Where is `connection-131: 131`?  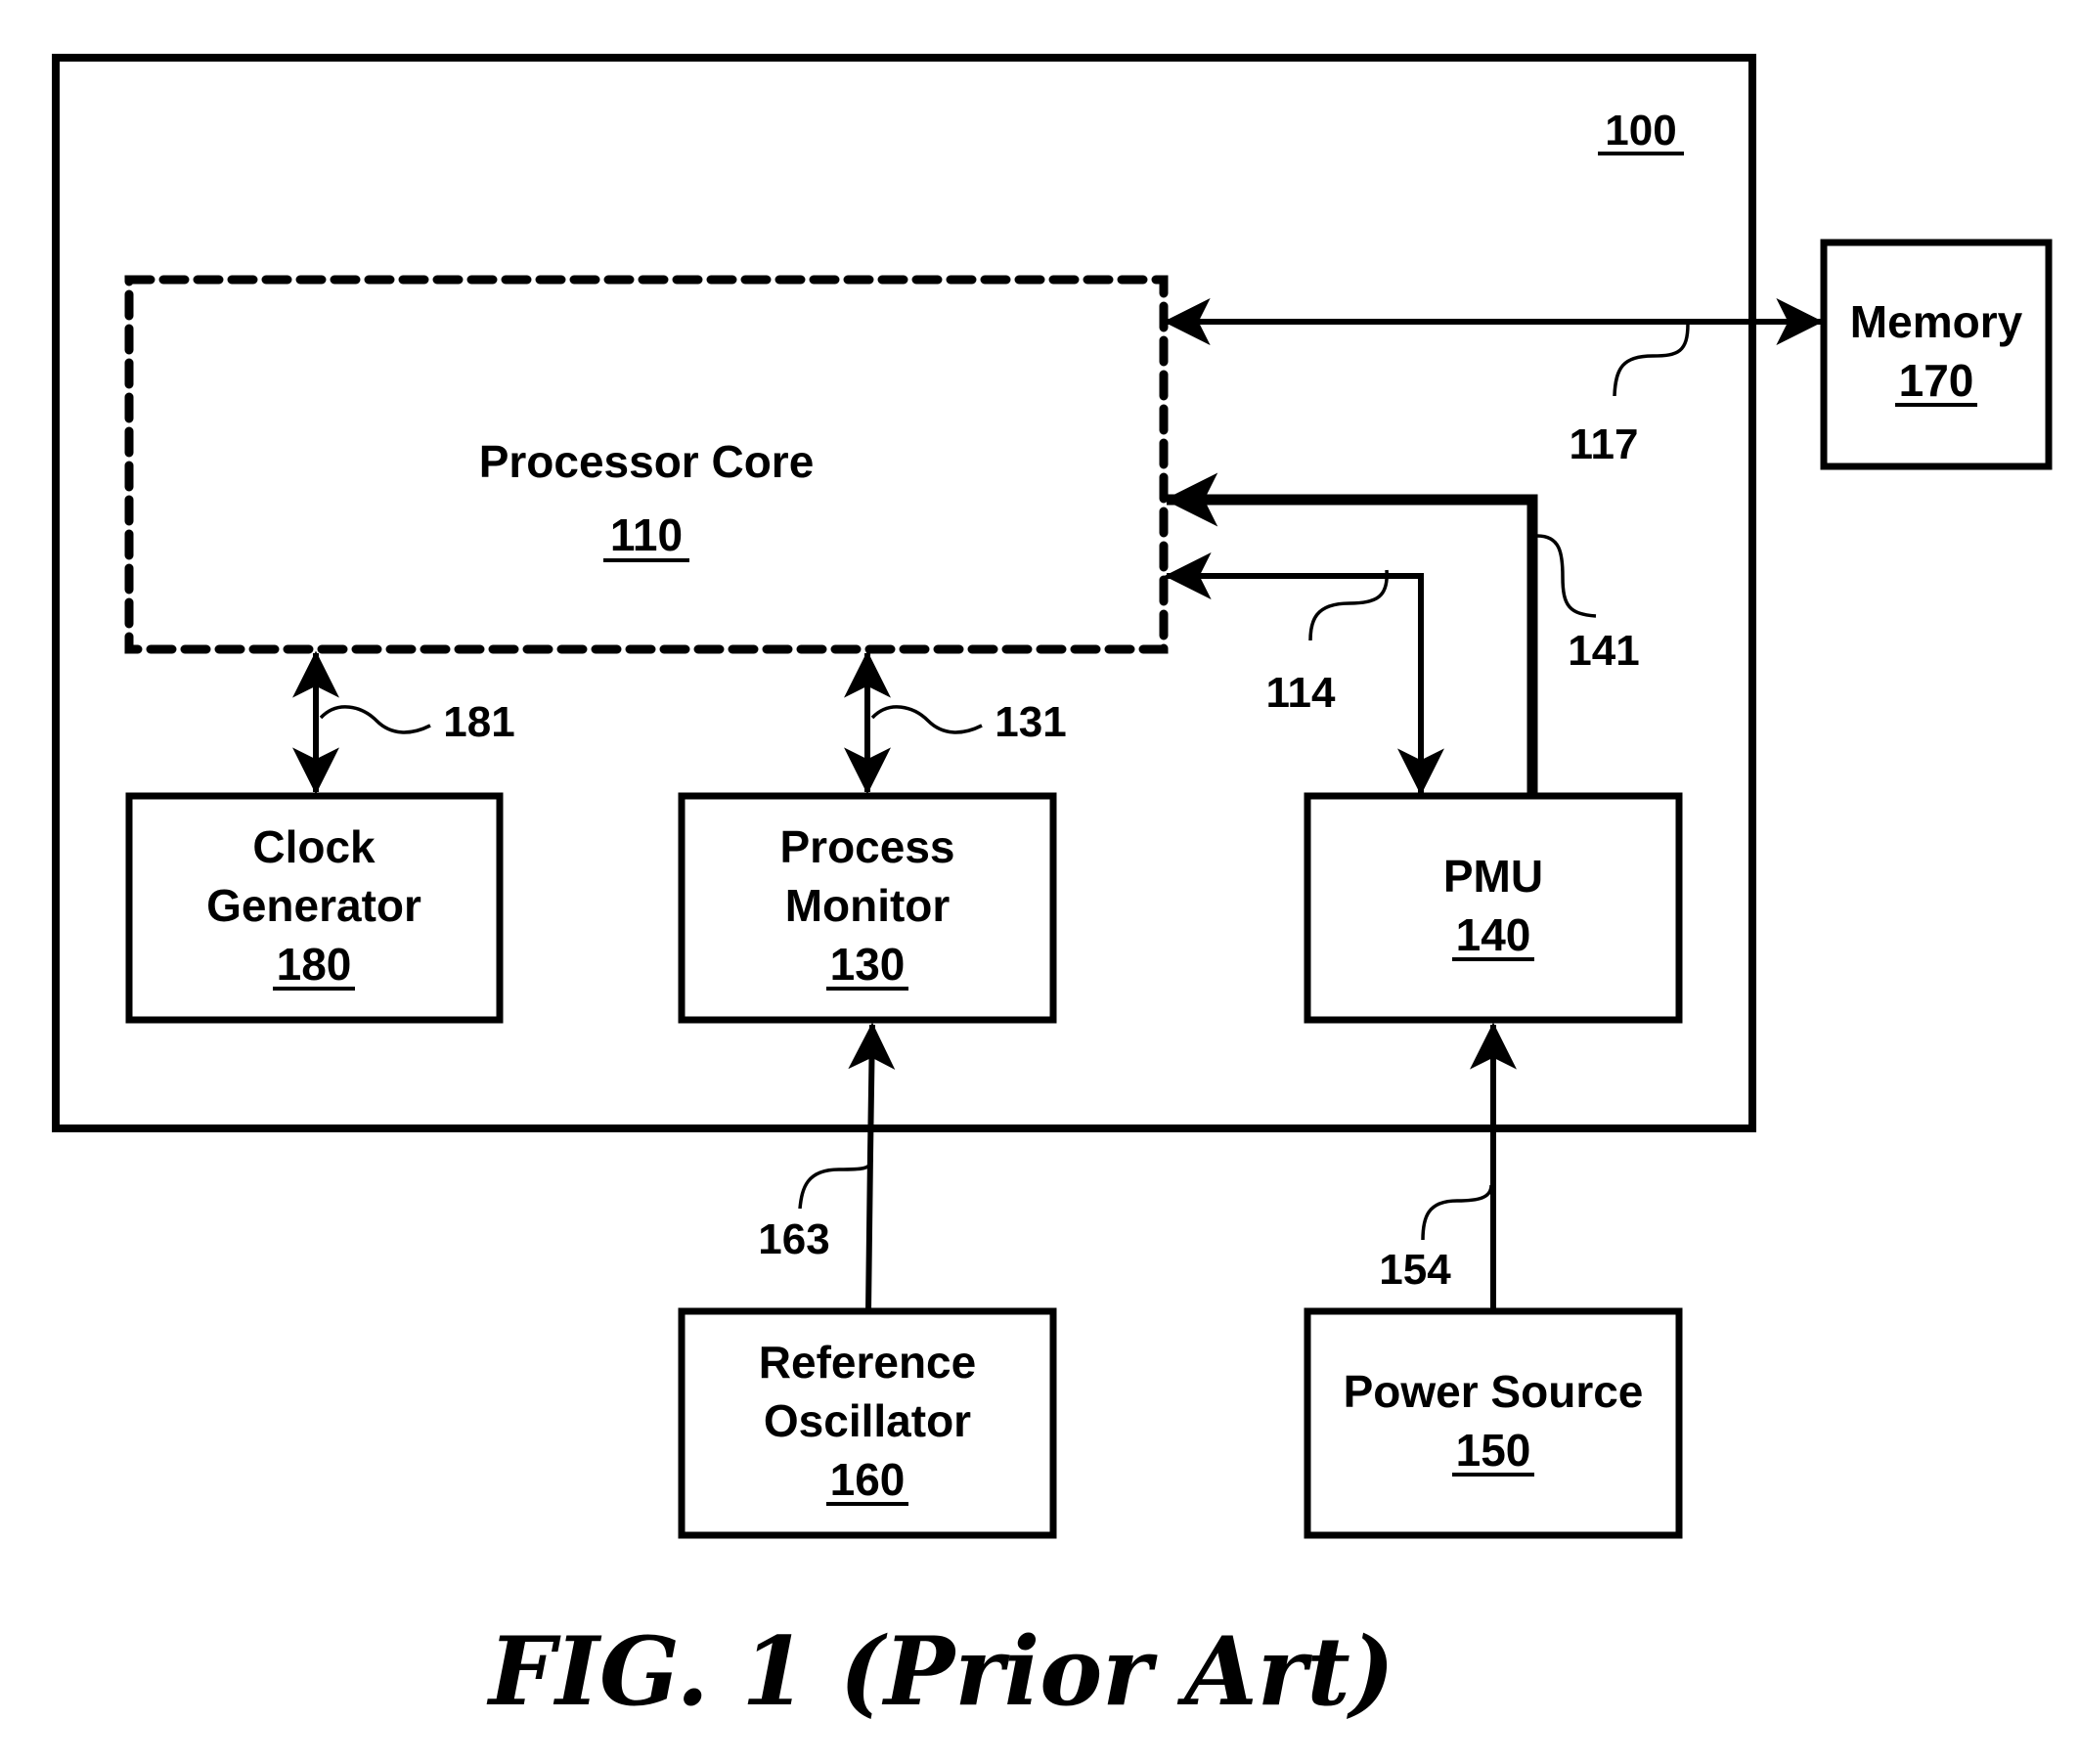
connection-131: 131 is located at coordinates (955, 722).